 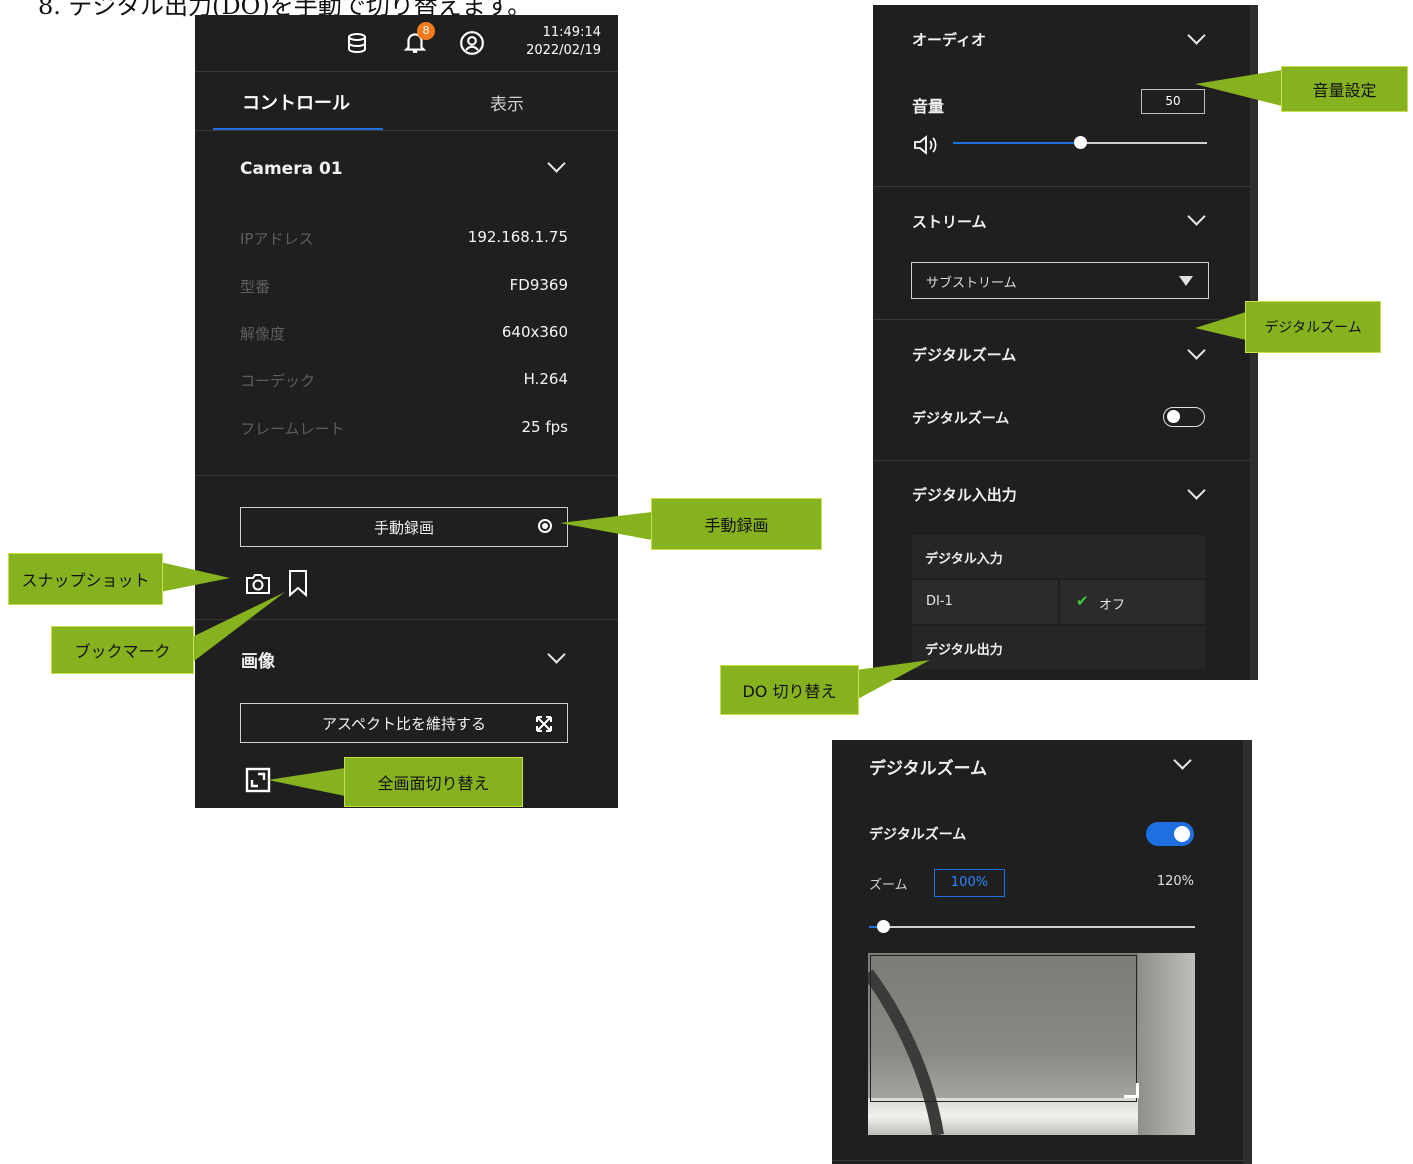 What do you see at coordinates (1313, 327) in the screenshot?
I see `callout-digital-zoom: デジタルズーム` at bounding box center [1313, 327].